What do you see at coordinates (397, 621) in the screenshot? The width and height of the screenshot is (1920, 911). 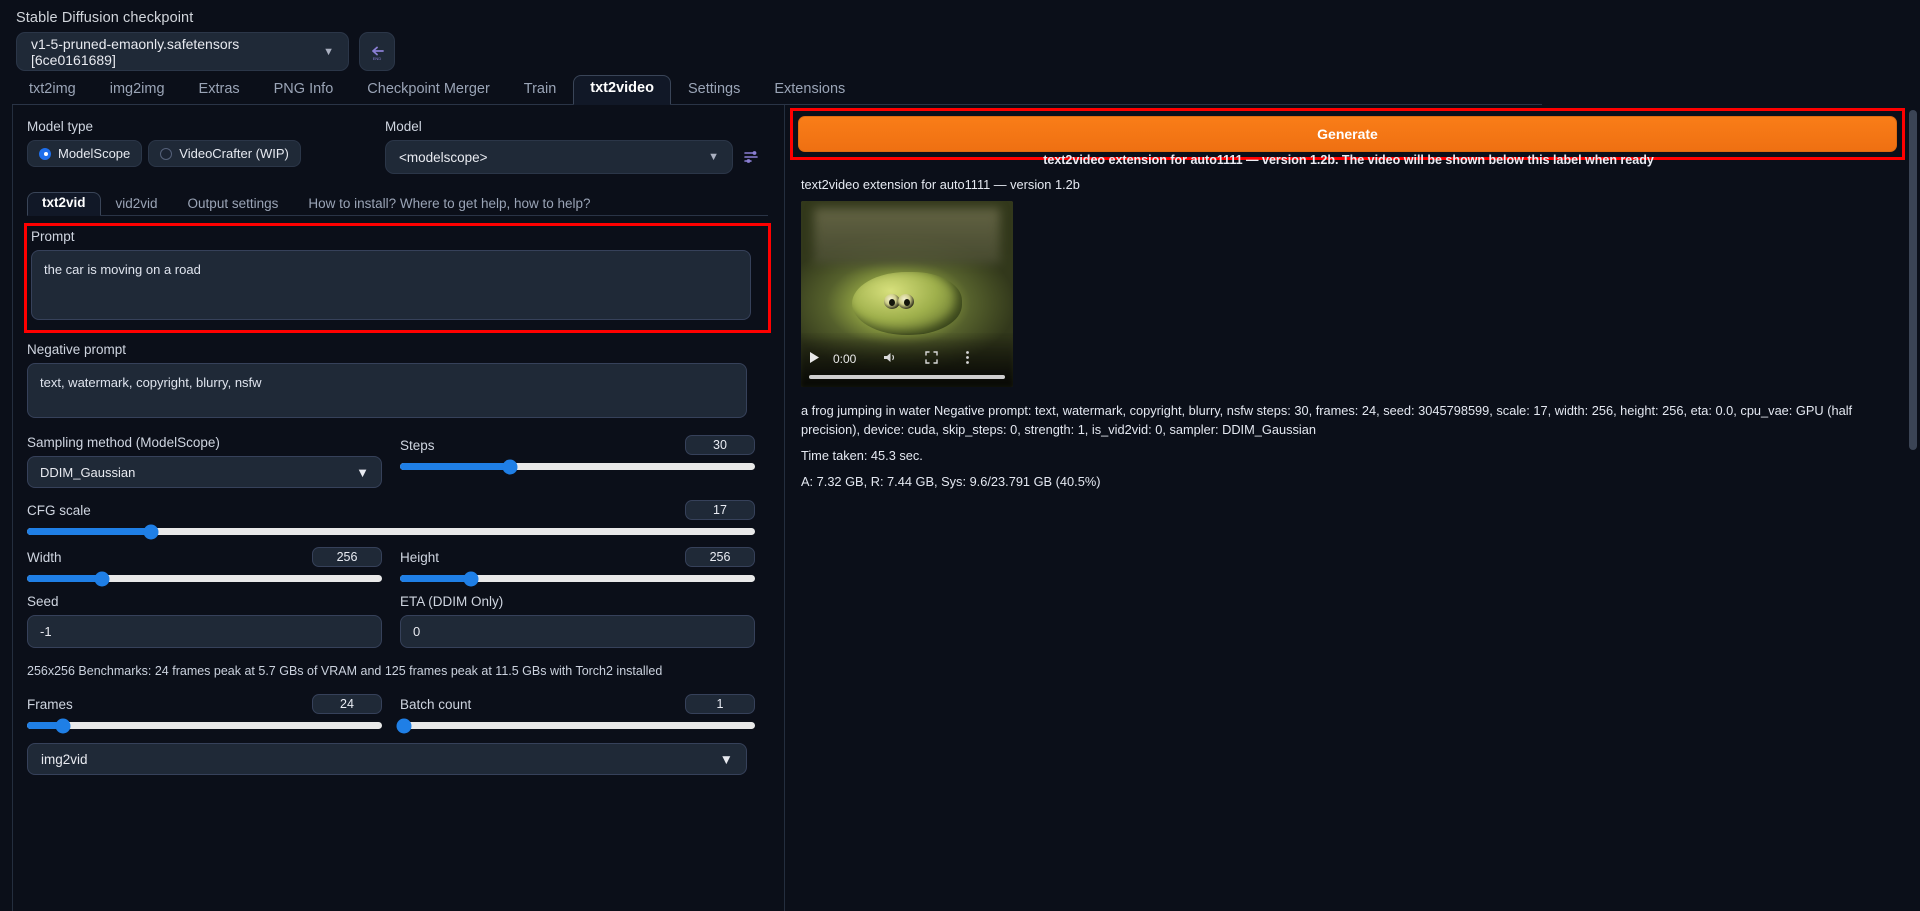 I see `seed-eta-row: Seed -1 ETA (DDIM Only) 0` at bounding box center [397, 621].